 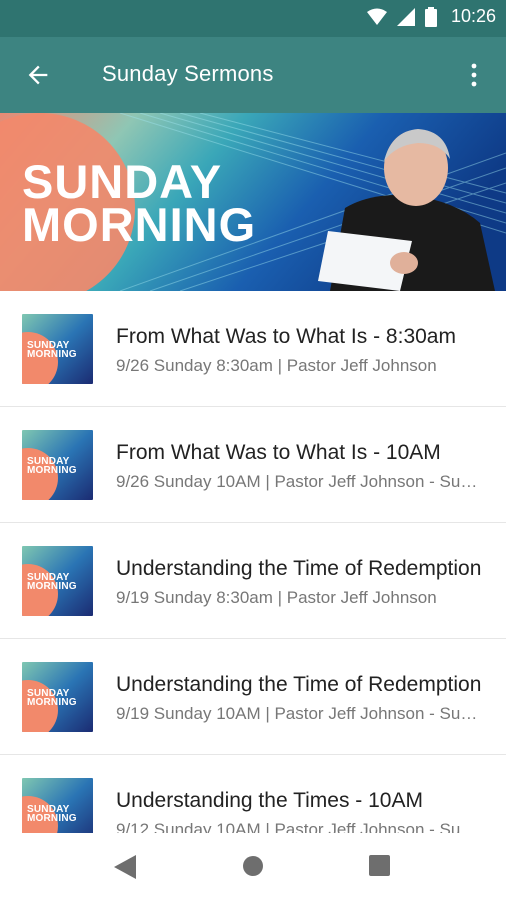 What do you see at coordinates (125, 867) in the screenshot?
I see `nav-back-icon` at bounding box center [125, 867].